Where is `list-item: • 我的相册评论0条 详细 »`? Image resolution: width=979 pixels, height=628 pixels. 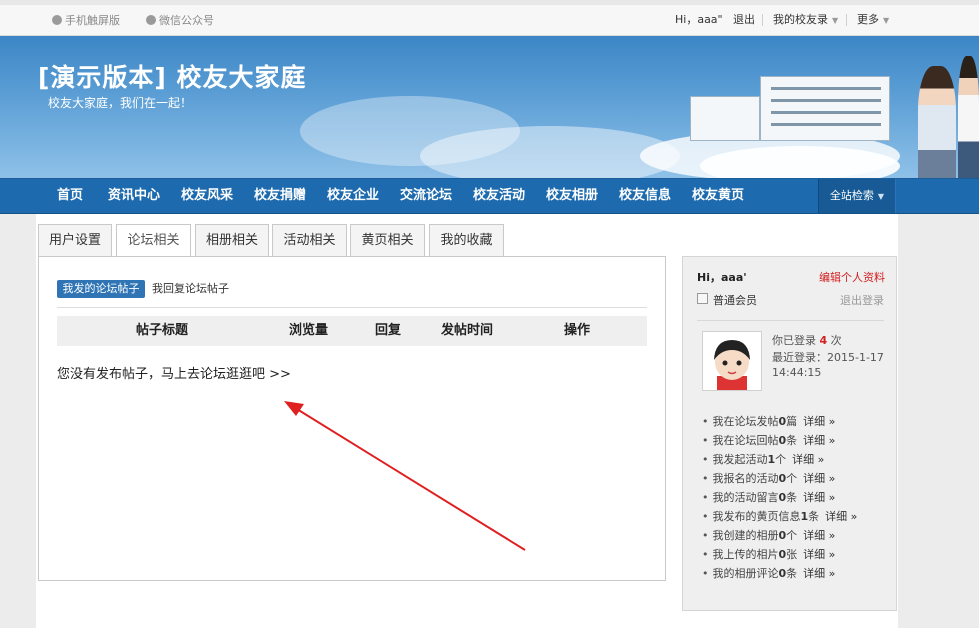
list-item: • 我的相册评论0条 详细 » is located at coordinates (768, 574).